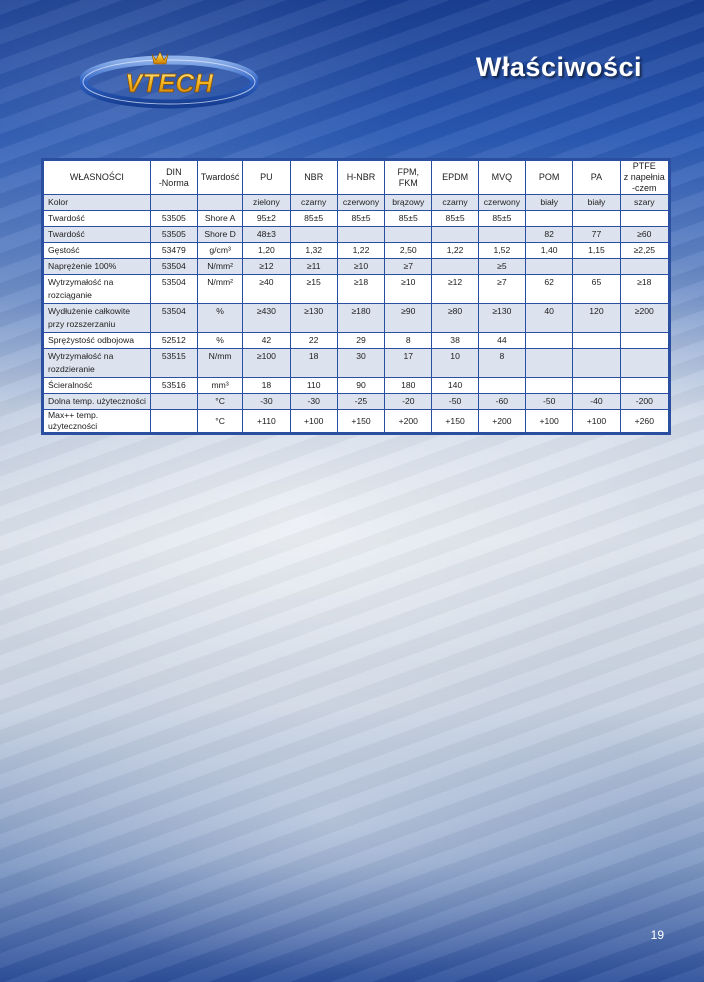  Describe the element at coordinates (173, 340) in the screenshot. I see `value-cell: 52512` at that location.